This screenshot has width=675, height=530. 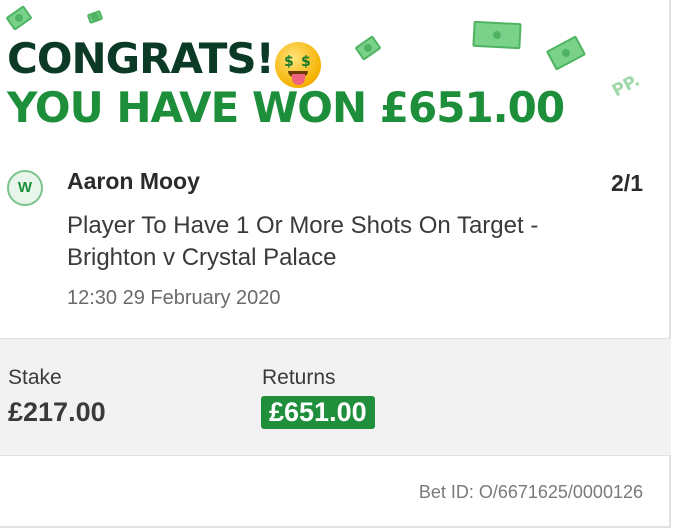 What do you see at coordinates (318, 412) in the screenshot?
I see `returns-value-badge: £651.00` at bounding box center [318, 412].